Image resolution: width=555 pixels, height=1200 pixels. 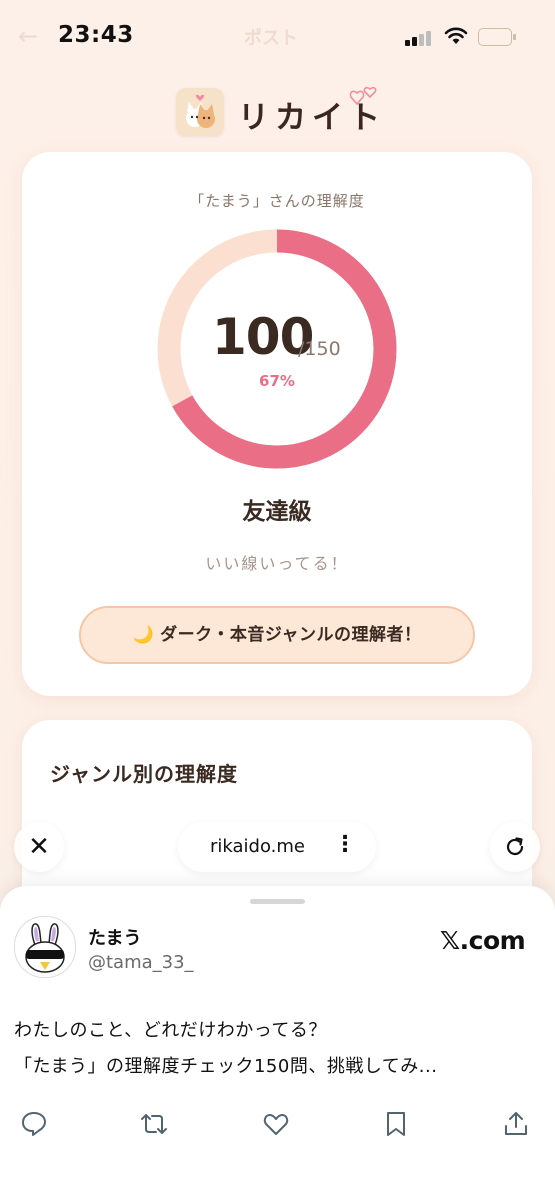 I want to click on page-header-title: ポスト, so click(x=271, y=38).